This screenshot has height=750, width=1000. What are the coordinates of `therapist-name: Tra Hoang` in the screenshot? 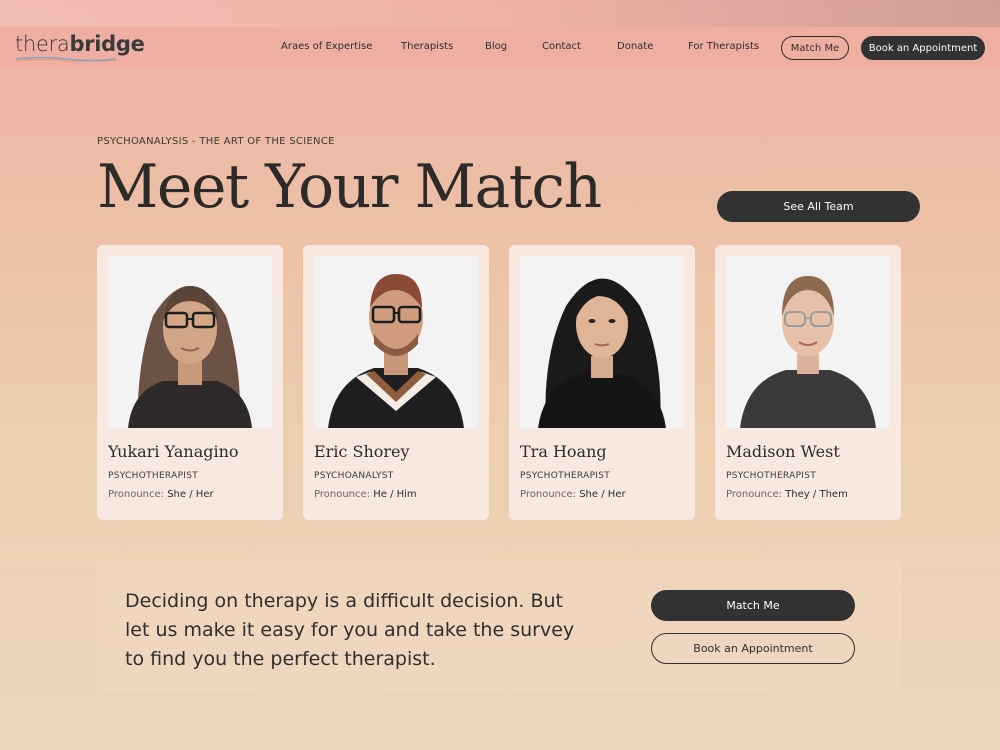 It's located at (563, 451).